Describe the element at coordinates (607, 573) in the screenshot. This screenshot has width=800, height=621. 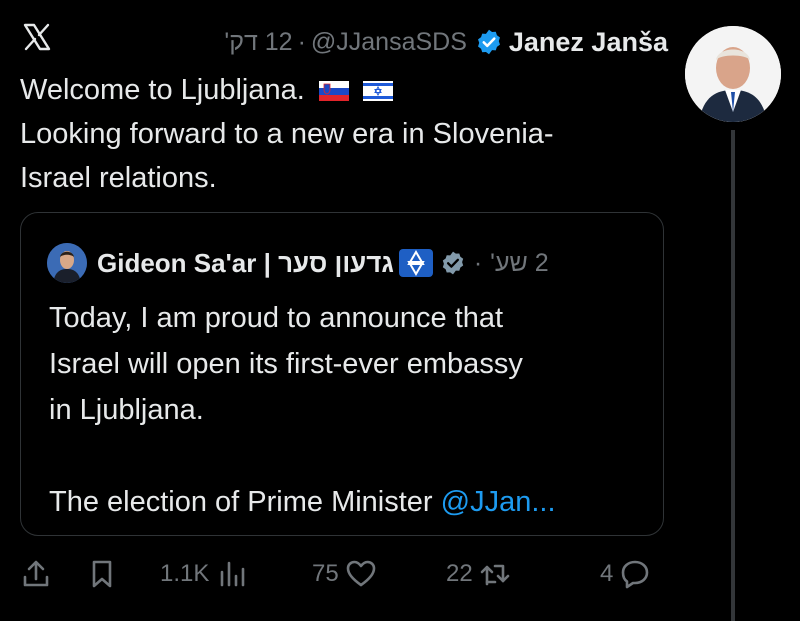
I see `replies-count: 4` at that location.